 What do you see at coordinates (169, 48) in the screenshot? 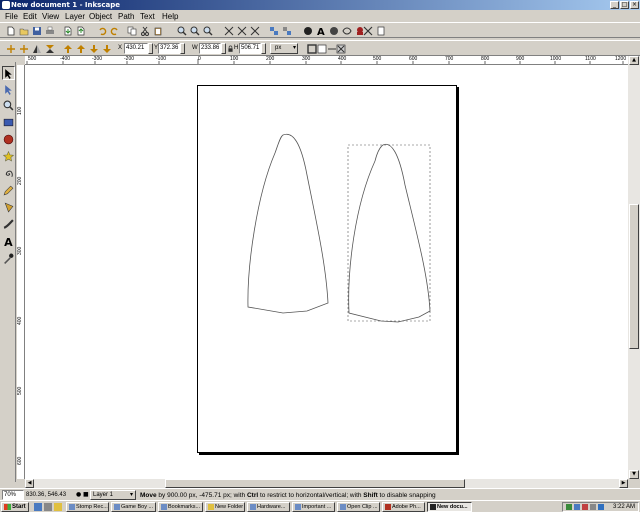
I see `y-field: 372.36` at bounding box center [169, 48].